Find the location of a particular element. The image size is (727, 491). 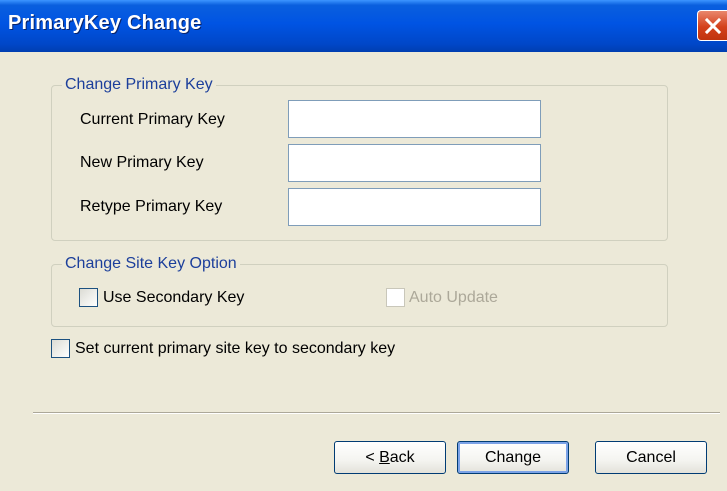

use-secondary-key-label: Use Secondary Key is located at coordinates (173, 298).